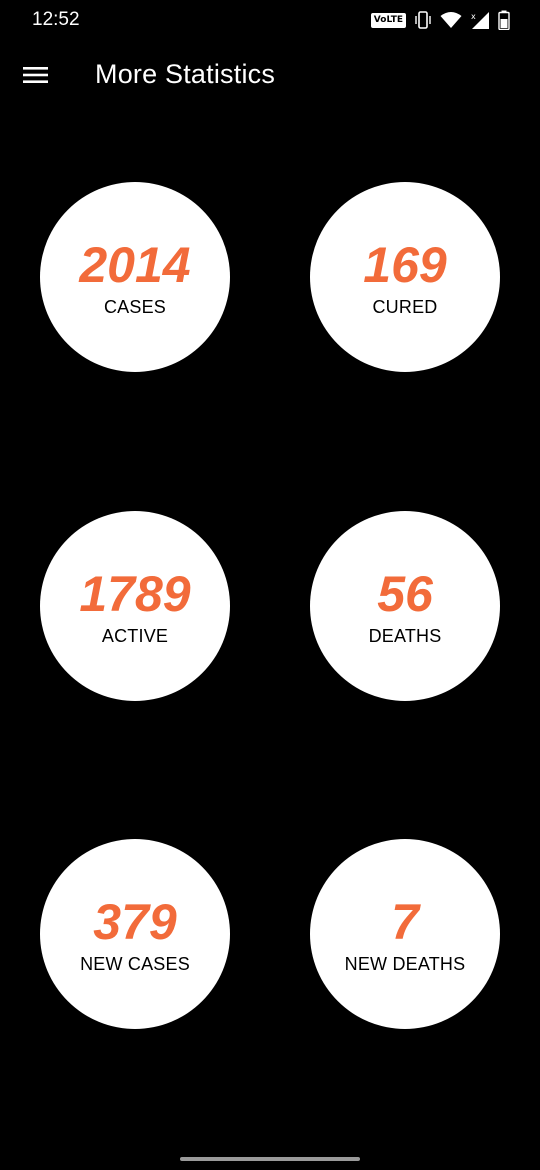 This screenshot has width=540, height=1170. I want to click on menu-button, so click(36, 77).